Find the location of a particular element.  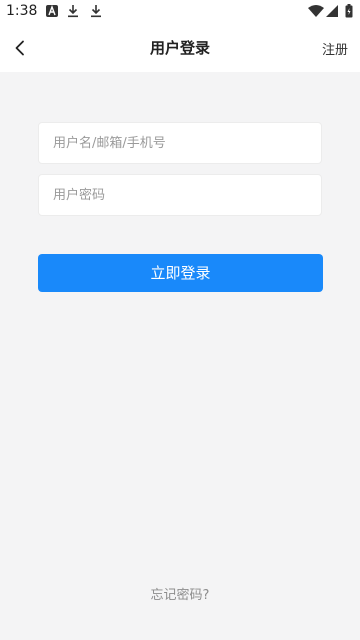

register-link: 注册 is located at coordinates (335, 48).